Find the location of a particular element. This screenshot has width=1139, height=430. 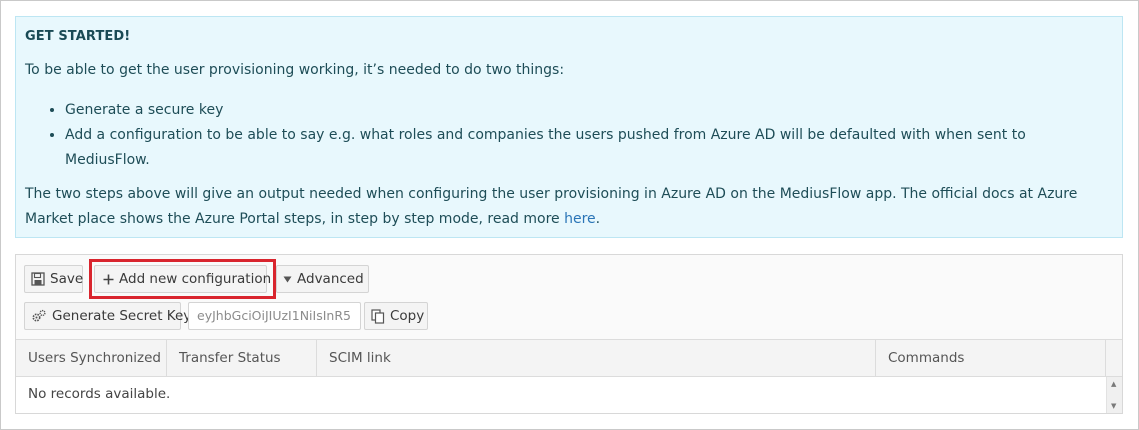

column-header-users-synchronized: Users Synchronized is located at coordinates (91, 358).